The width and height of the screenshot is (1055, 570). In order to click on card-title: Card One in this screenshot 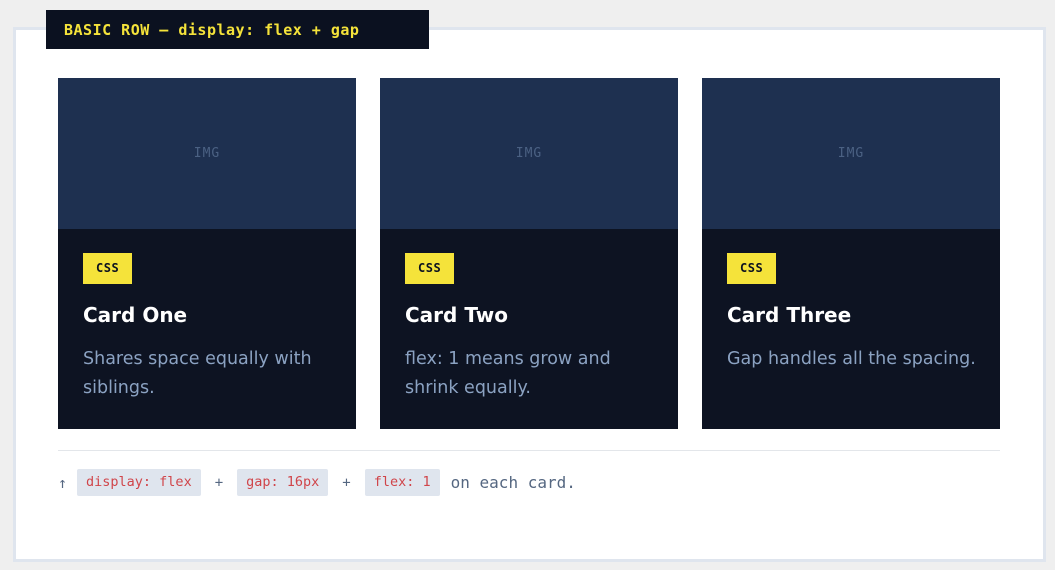, I will do `click(135, 315)`.